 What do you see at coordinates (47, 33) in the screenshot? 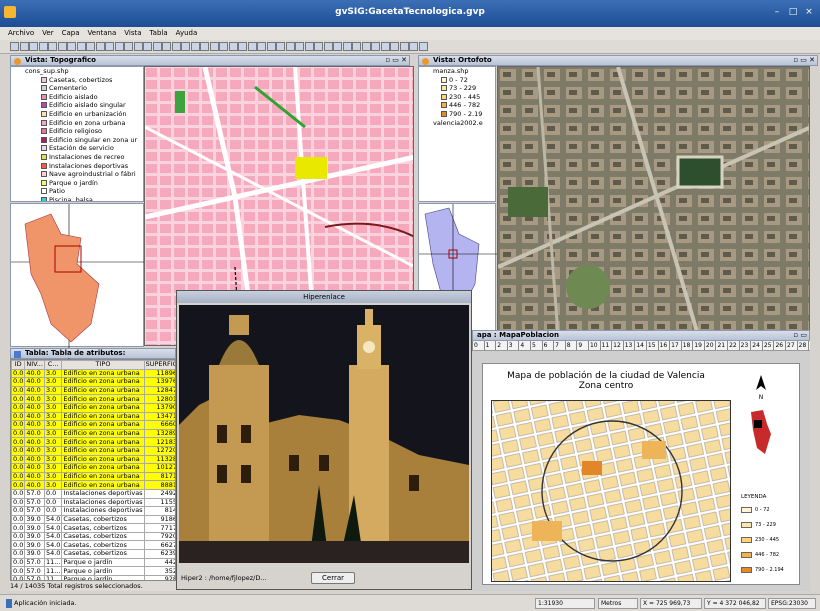
I see `menu-item: Ver` at bounding box center [47, 33].